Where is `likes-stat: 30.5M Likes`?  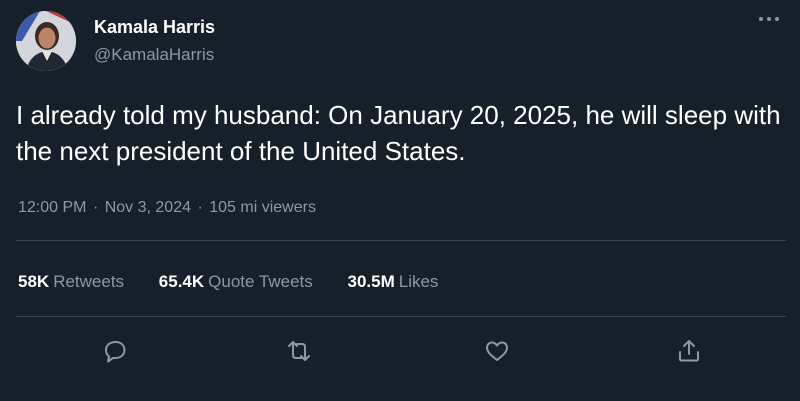
likes-stat: 30.5M Likes is located at coordinates (393, 282).